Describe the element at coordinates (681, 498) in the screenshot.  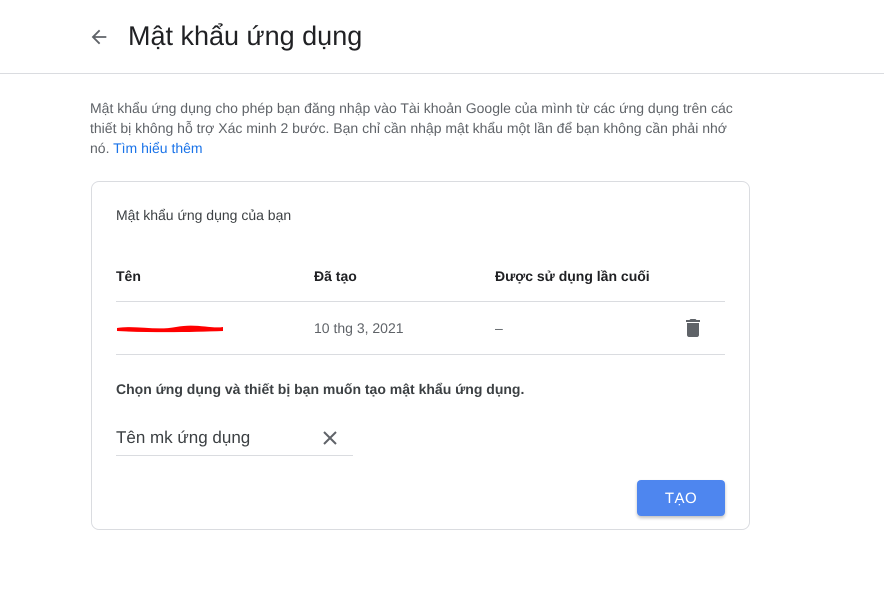
I see `create-button: TẠO` at that location.